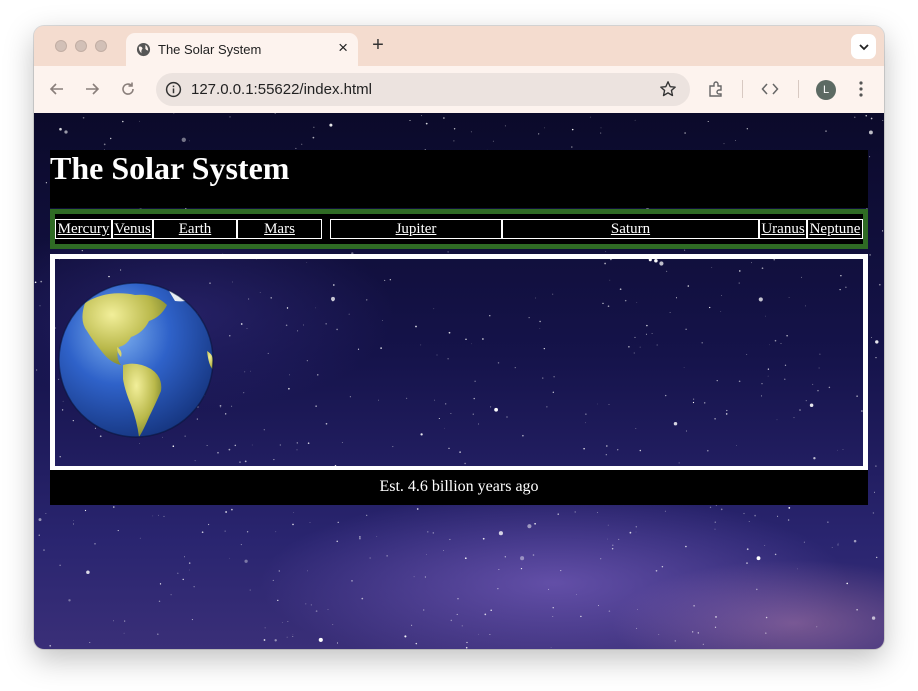 This screenshot has height=691, width=918. I want to click on reload-icon, so click(128, 89).